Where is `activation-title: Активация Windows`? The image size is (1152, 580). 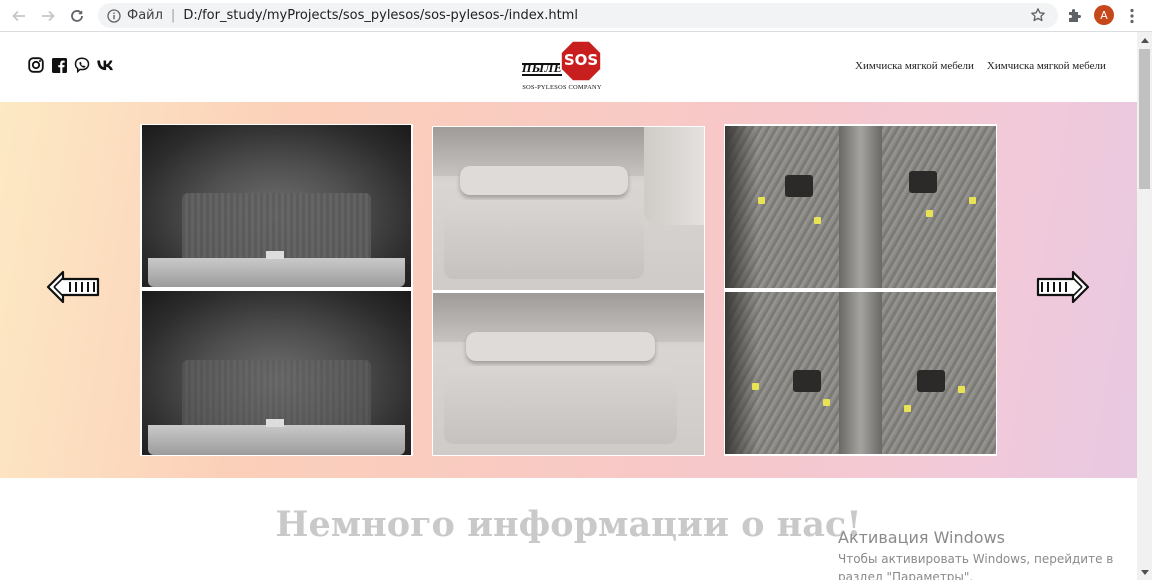 activation-title: Активация Windows is located at coordinates (921, 537).